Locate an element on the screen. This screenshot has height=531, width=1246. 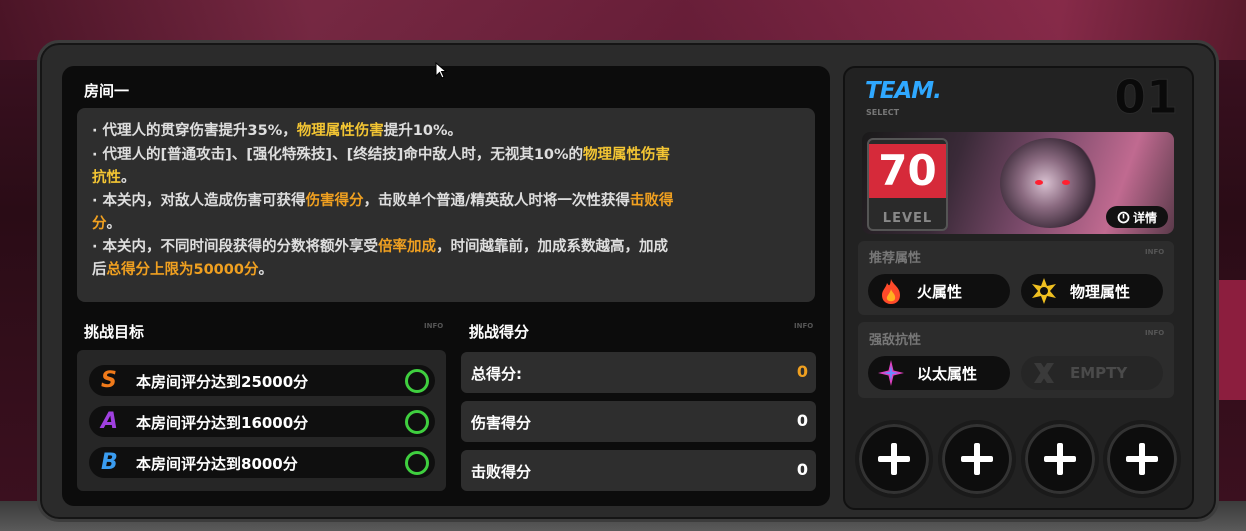
fire-icon is located at coordinates (891, 291).